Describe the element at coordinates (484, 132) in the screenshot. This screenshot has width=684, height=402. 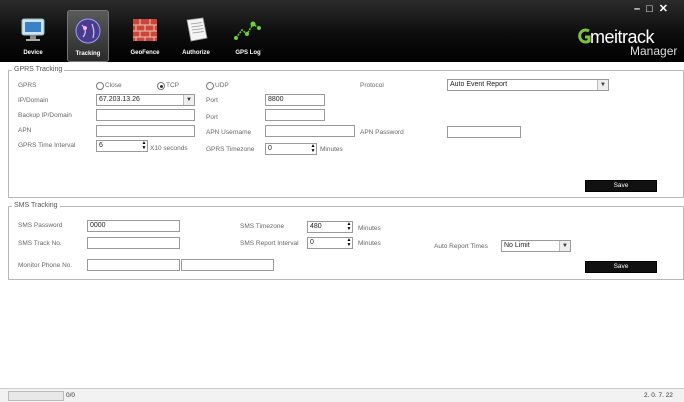
I see `apn-password-input` at that location.